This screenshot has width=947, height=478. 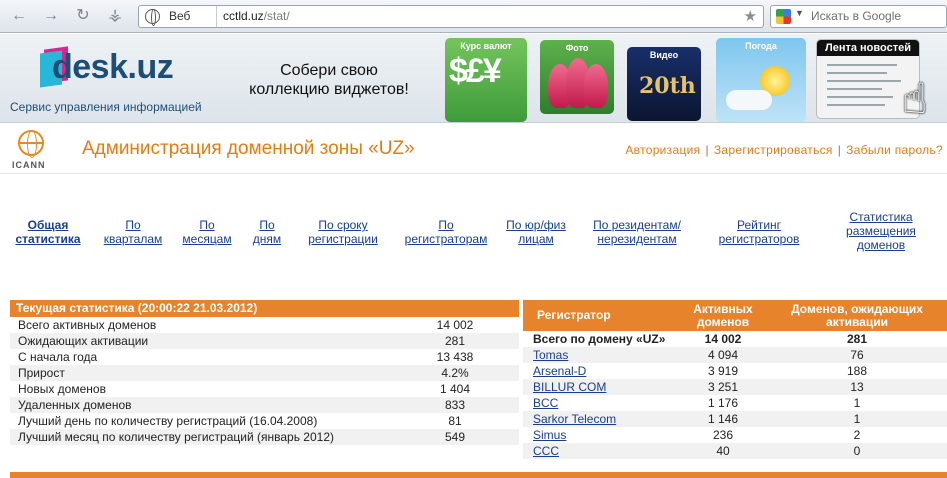 I want to click on stat-row: Прирост 4.2%, so click(x=264, y=373).